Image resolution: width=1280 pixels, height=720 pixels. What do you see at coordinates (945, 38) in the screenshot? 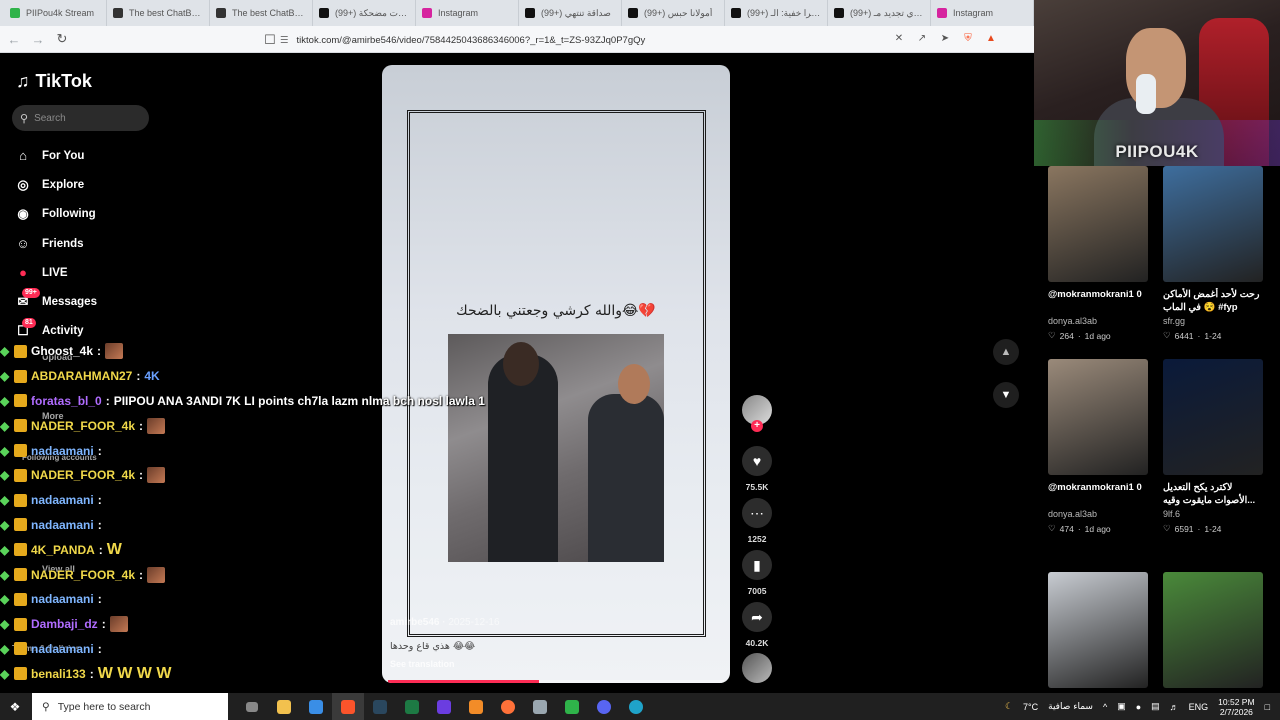
I see `share-icon: ➤` at bounding box center [945, 38].